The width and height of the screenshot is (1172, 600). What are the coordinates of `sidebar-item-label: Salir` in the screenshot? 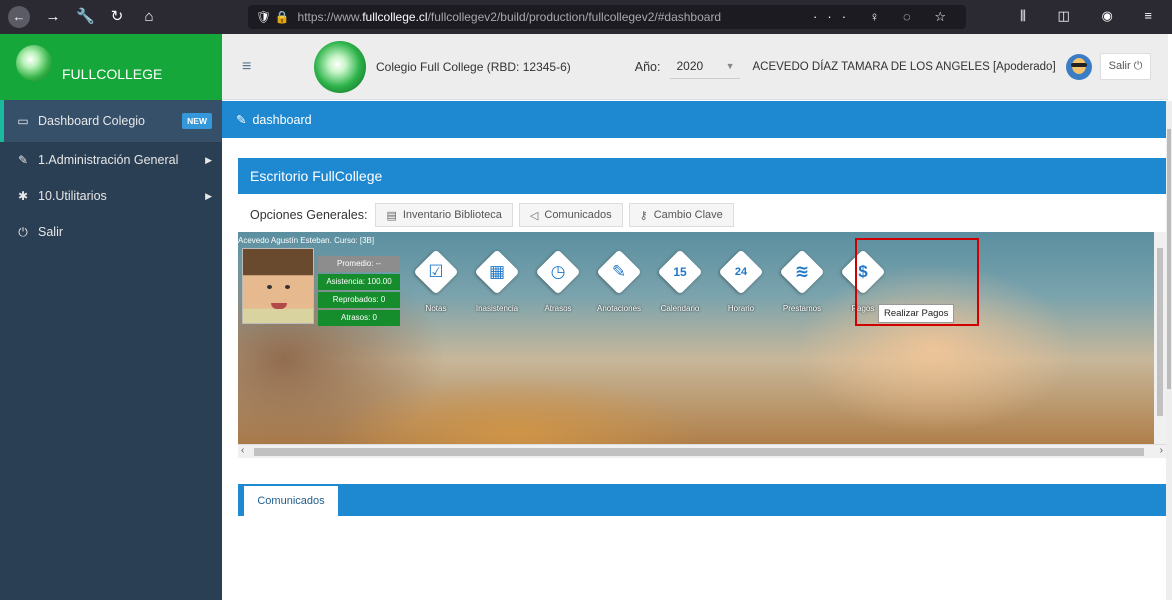 It's located at (51, 232).